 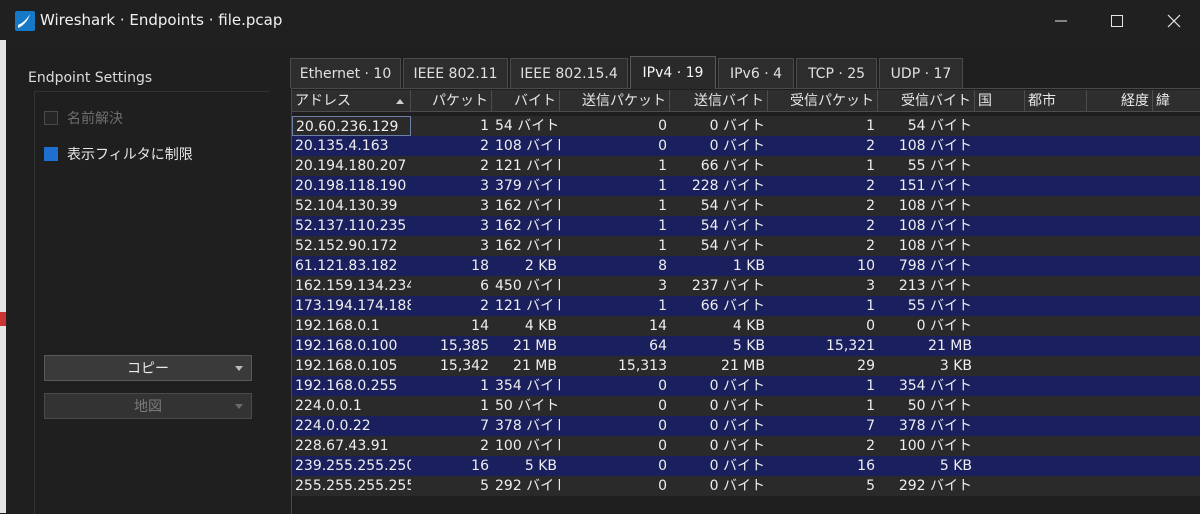 What do you see at coordinates (866, 366) in the screenshot?
I see `cell-rx-packets: 29` at bounding box center [866, 366].